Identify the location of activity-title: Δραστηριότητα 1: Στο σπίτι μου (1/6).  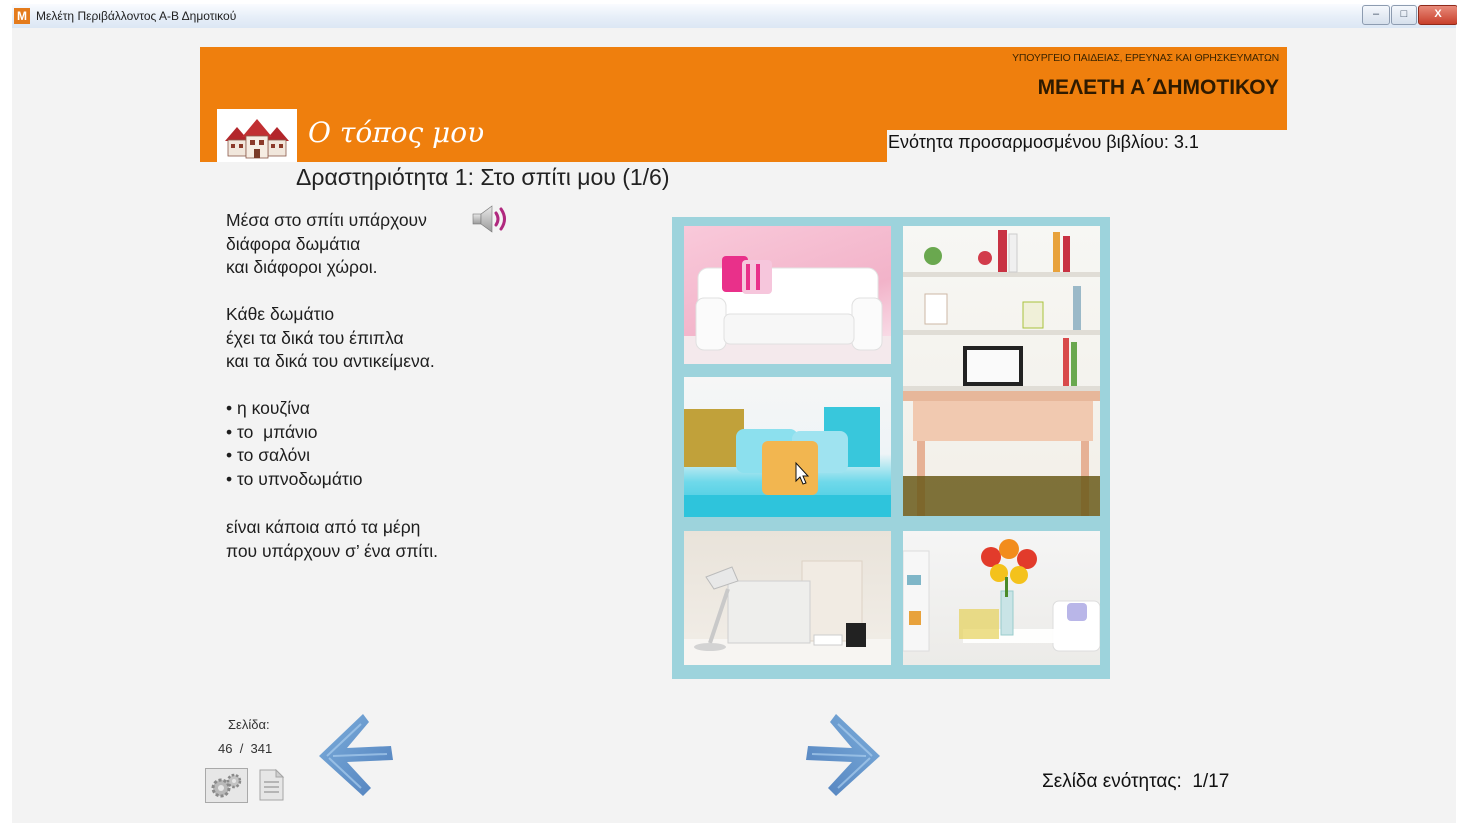
(483, 177).